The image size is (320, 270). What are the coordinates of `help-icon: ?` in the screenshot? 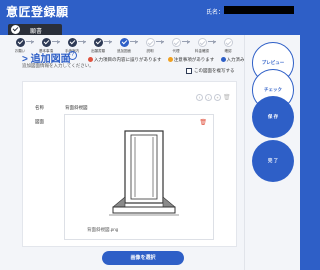 It's located at (72, 55).